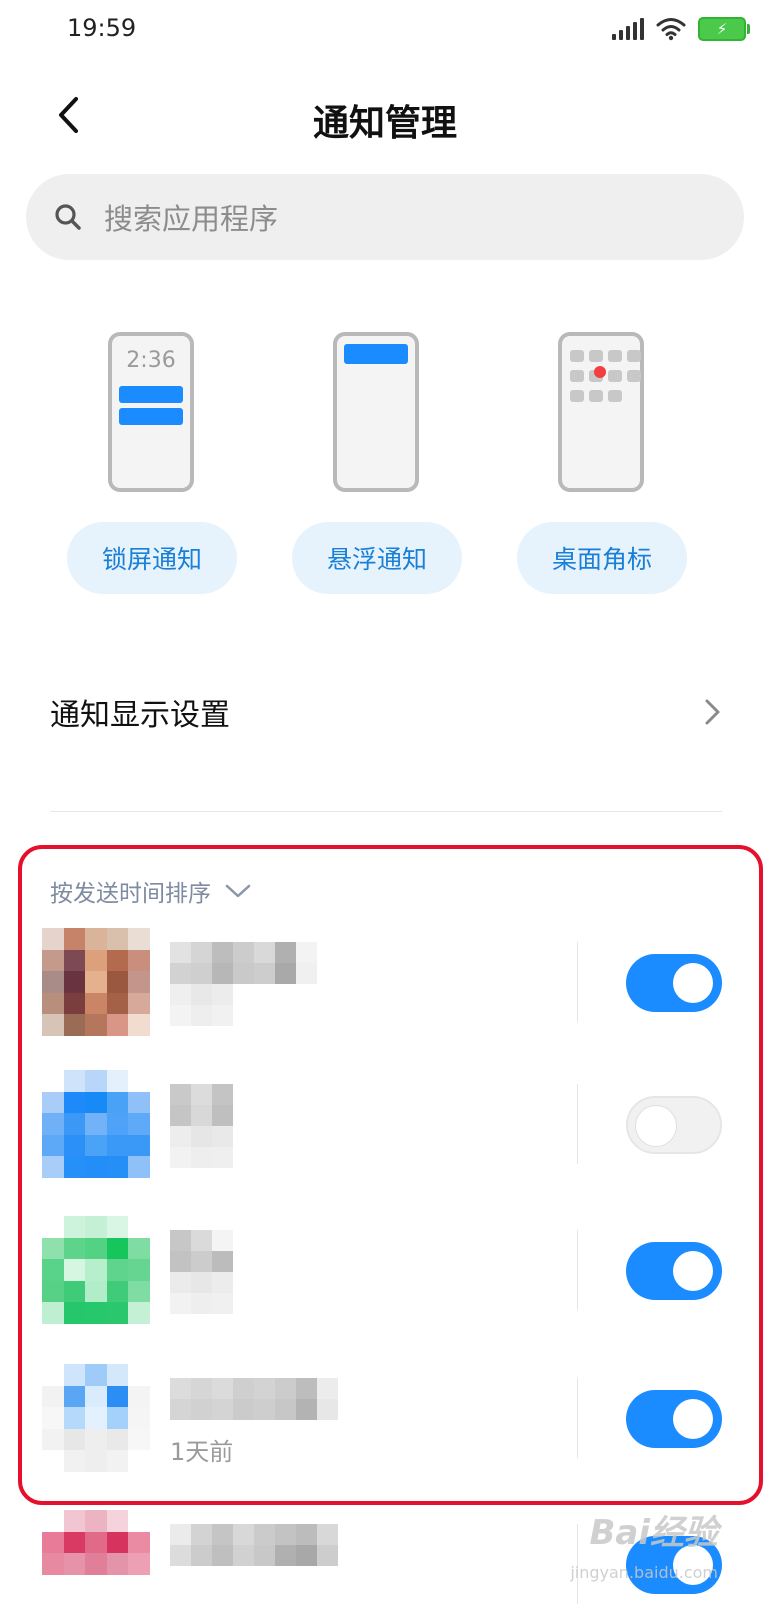 This screenshot has height=1622, width=770. Describe the element at coordinates (386, 712) in the screenshot. I see `notification-display-settings-row: 通知显示设置` at that location.